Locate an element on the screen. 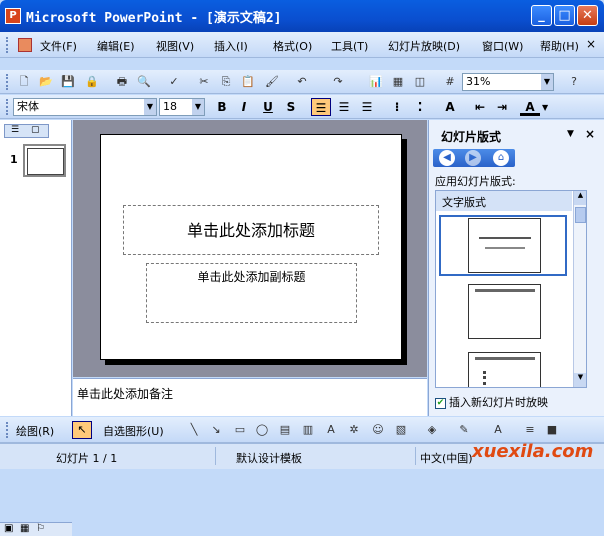  menu-window: 窗口(W) is located at coordinates (502, 46).